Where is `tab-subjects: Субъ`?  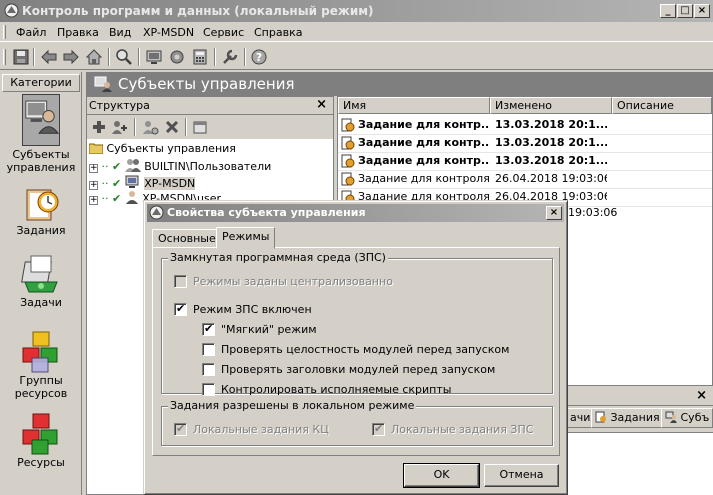 tab-subjects: Субъ is located at coordinates (687, 418).